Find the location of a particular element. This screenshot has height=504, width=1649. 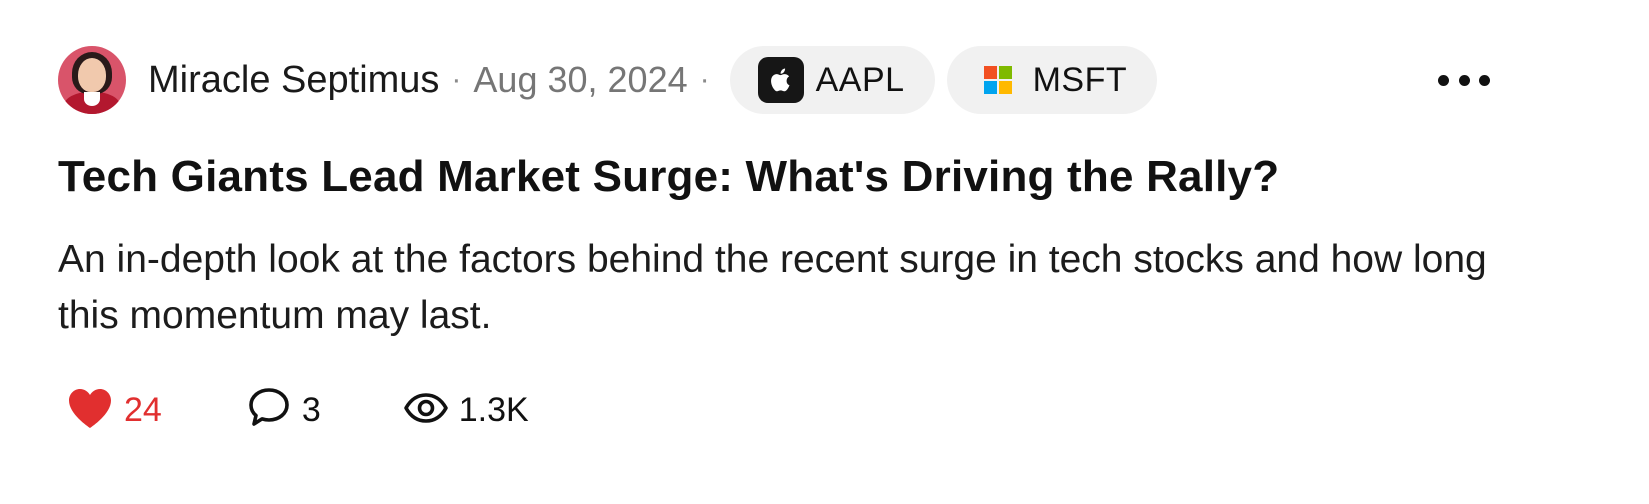

ticker-chip-aapl: AAPL is located at coordinates (832, 80).